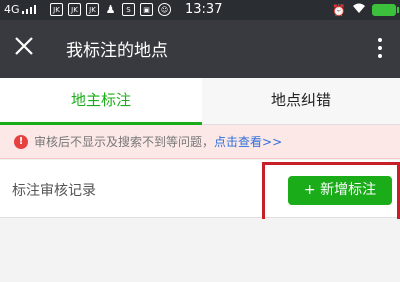 Image resolution: width=400 pixels, height=282 pixels. I want to click on battery-icon, so click(385, 10).